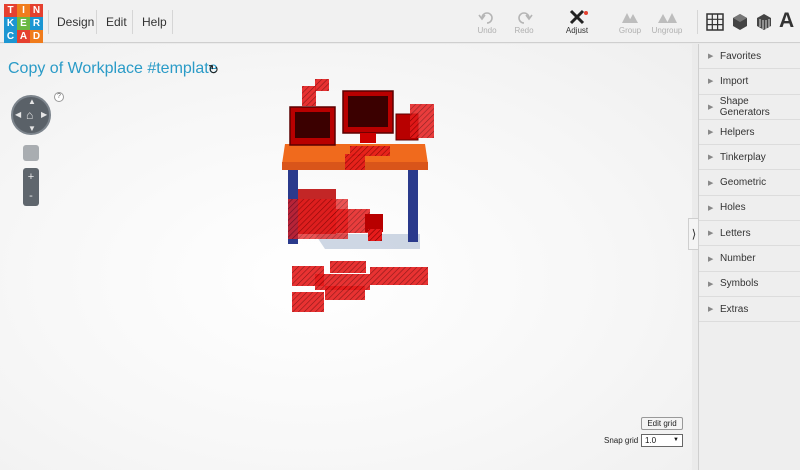 This screenshot has width=800, height=470. Describe the element at coordinates (23, 36) in the screenshot. I see `logo-letter: A` at that location.